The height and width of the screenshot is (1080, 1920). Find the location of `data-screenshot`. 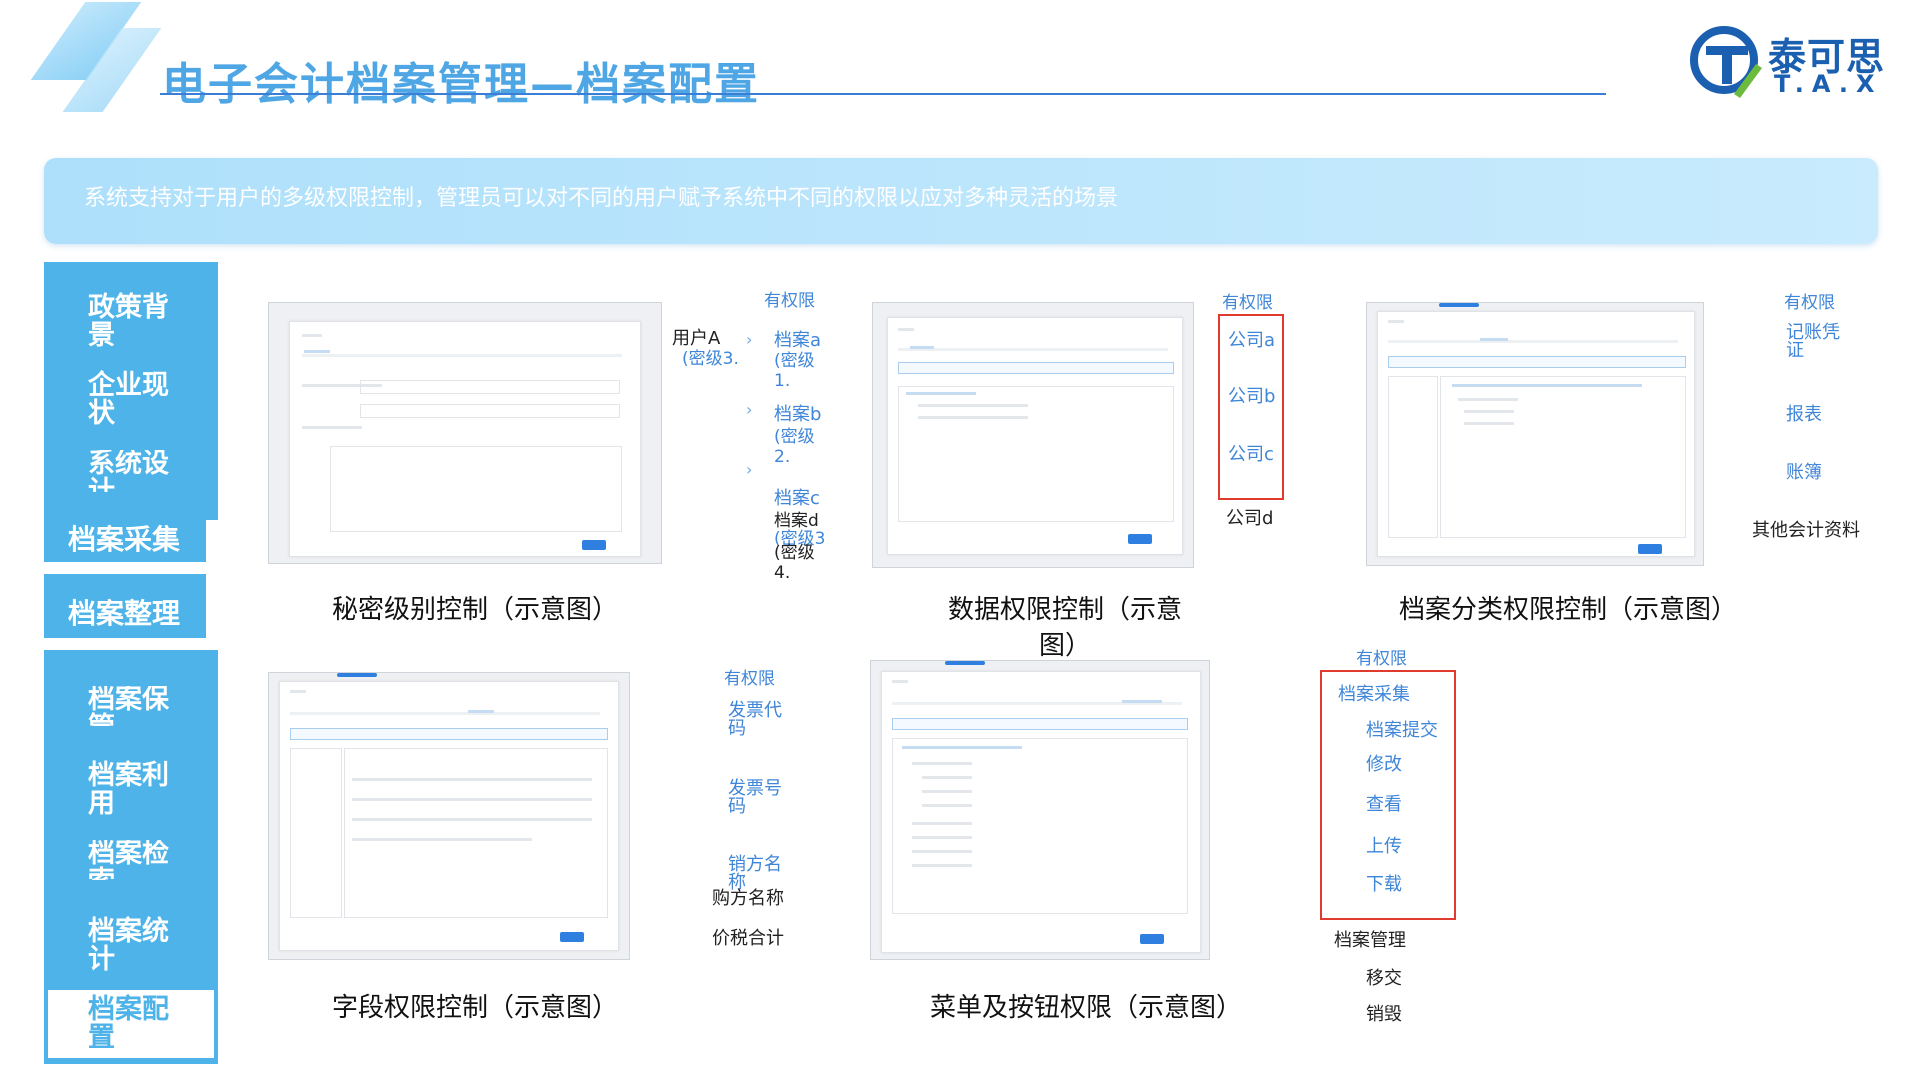

data-screenshot is located at coordinates (1033, 435).